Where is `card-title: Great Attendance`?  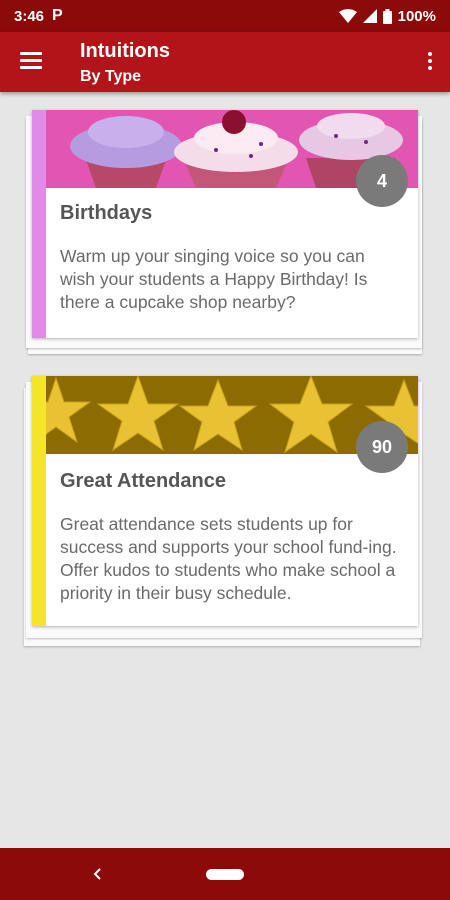
card-title: Great Attendance is located at coordinates (143, 481).